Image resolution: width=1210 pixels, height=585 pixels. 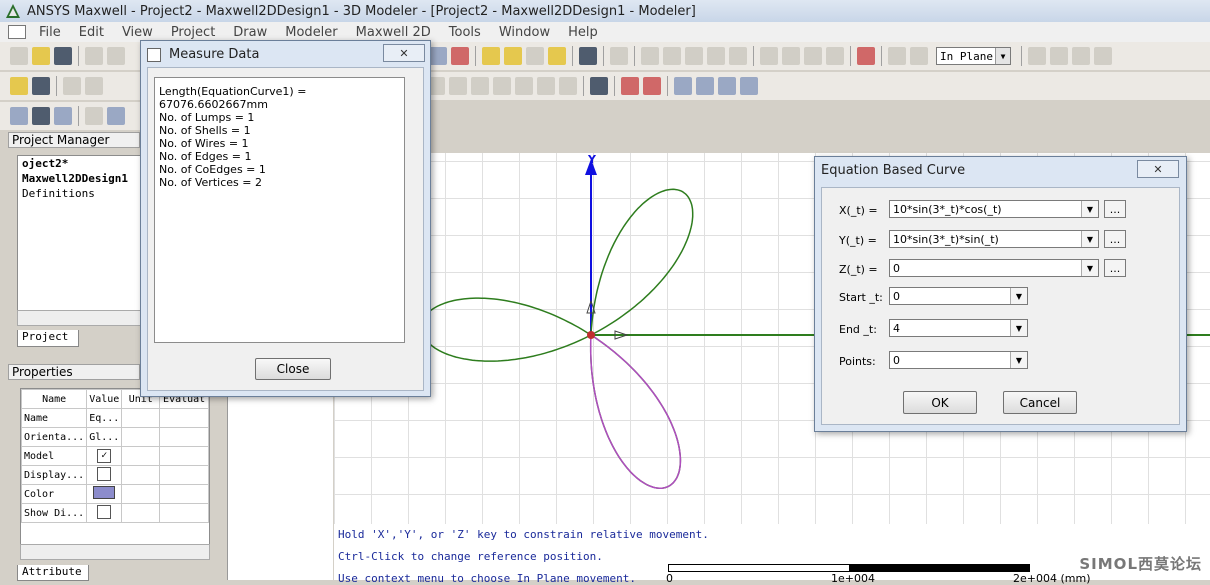 I want to click on transform-7-icon, so click(x=568, y=86).